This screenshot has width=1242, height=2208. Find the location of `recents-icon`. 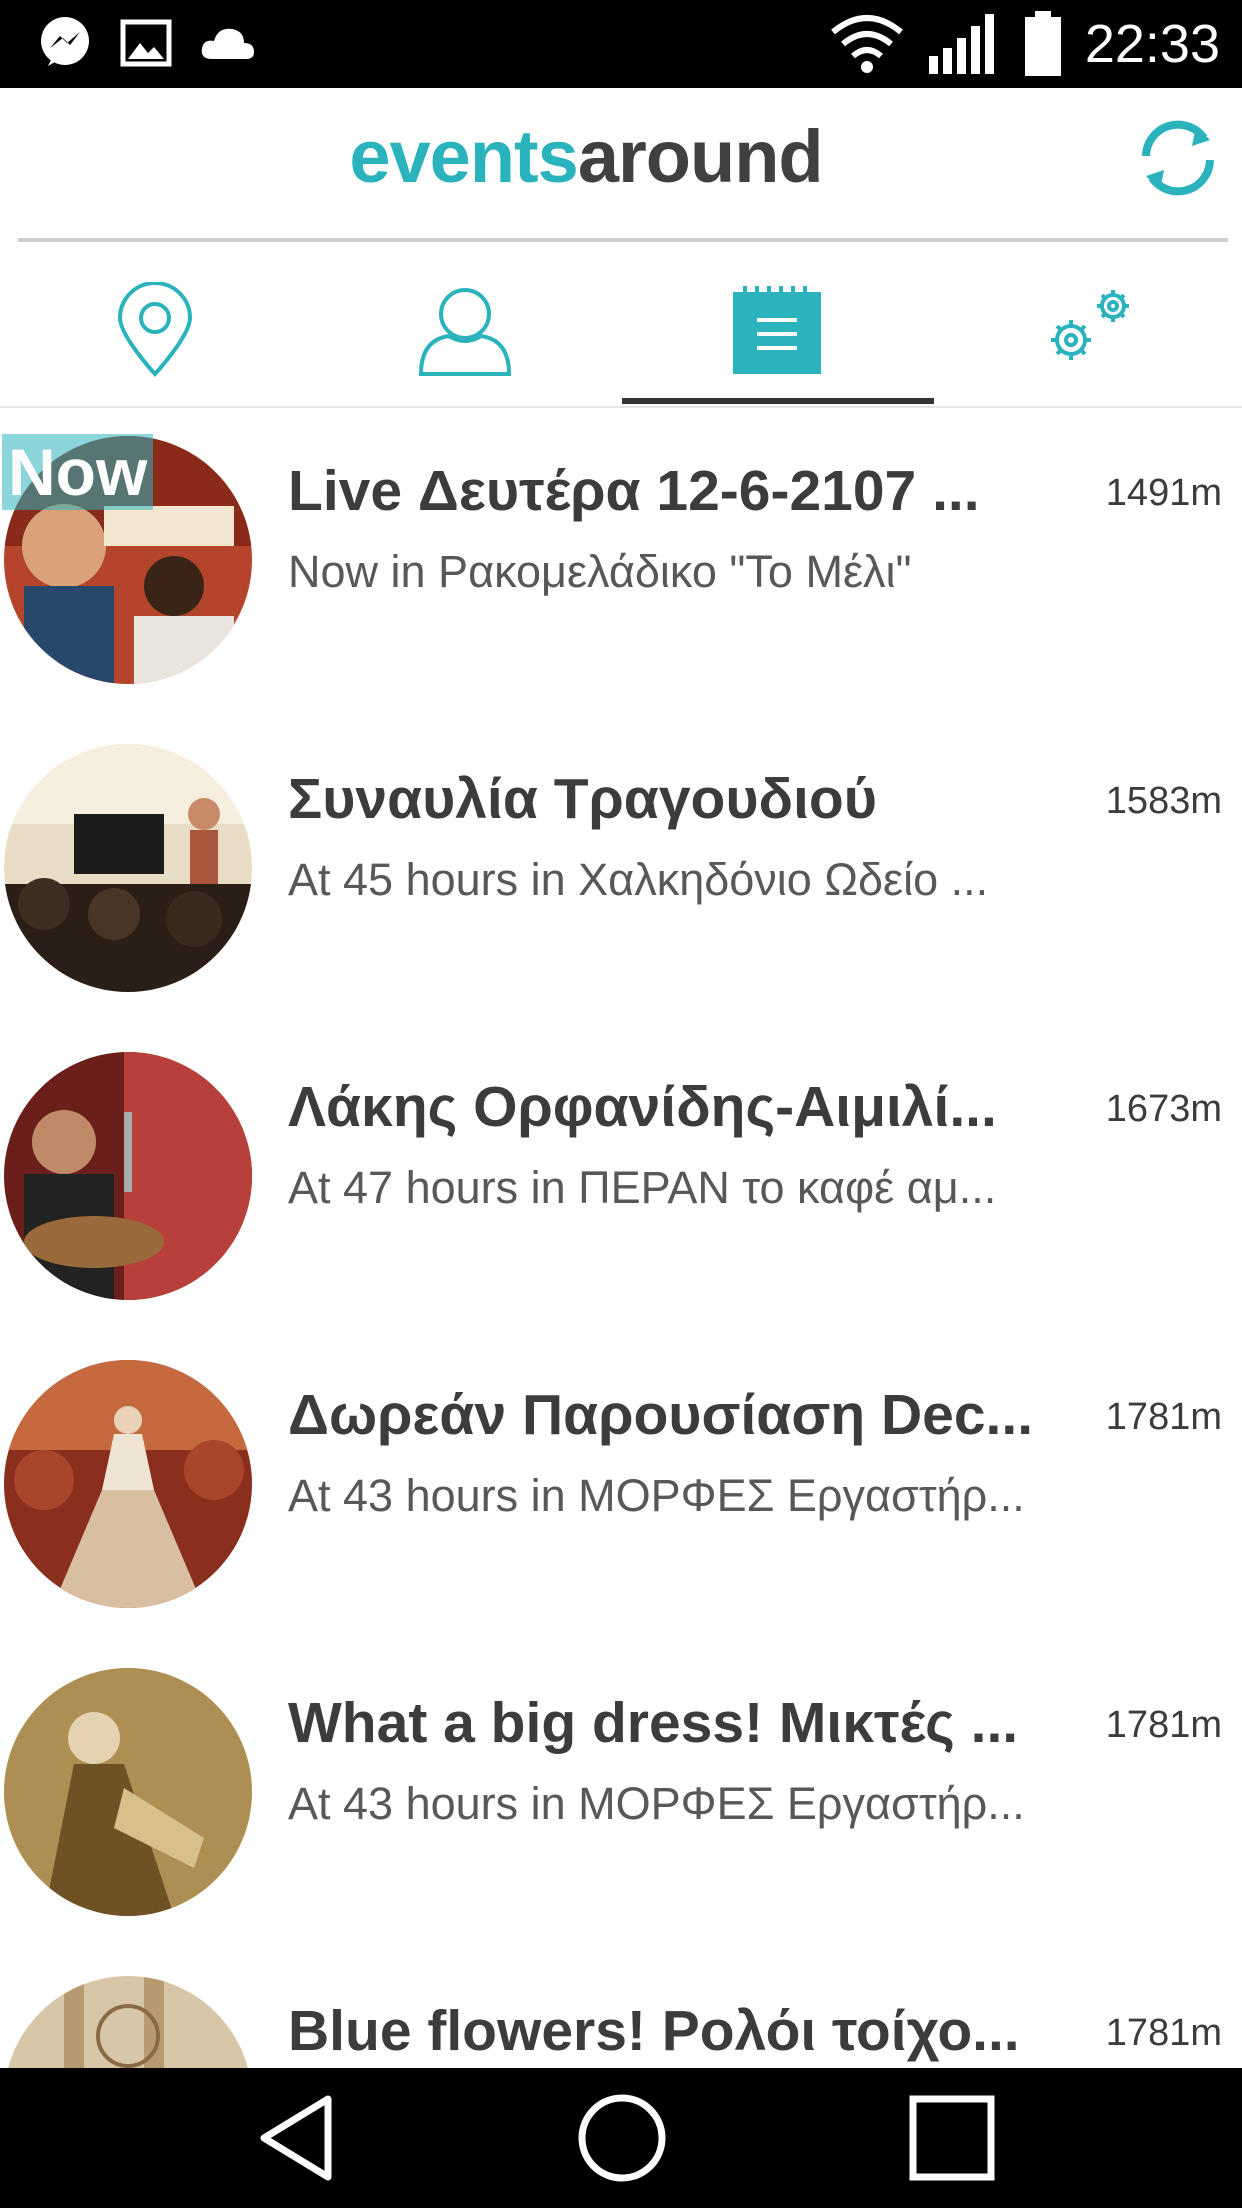

recents-icon is located at coordinates (952, 2138).